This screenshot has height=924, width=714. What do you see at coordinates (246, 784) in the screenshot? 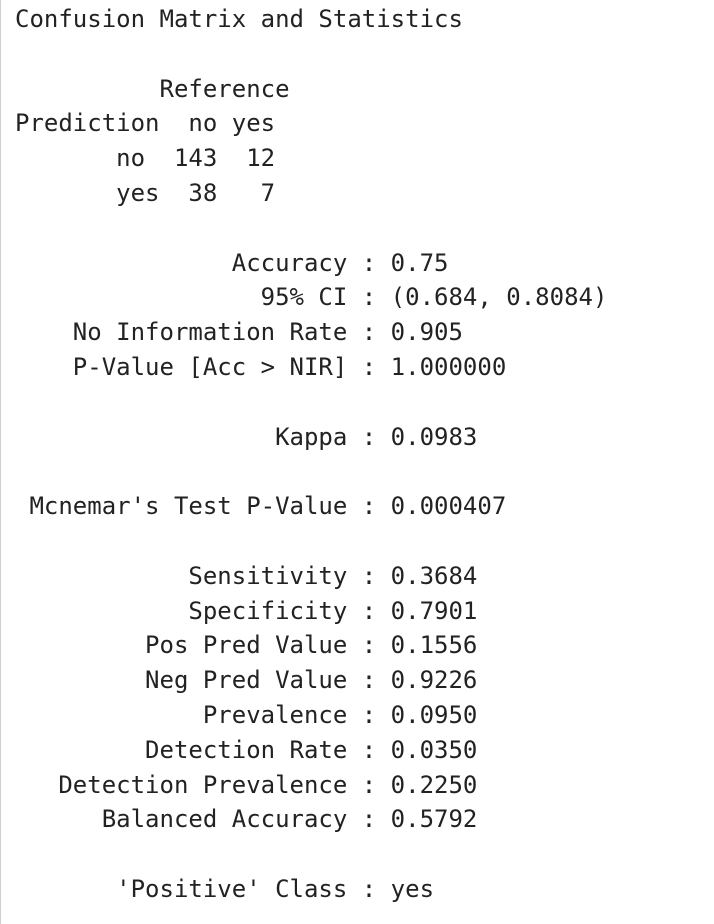
I see `stat-detection-prevalence: Detection Prevalence : 0.2250` at bounding box center [246, 784].